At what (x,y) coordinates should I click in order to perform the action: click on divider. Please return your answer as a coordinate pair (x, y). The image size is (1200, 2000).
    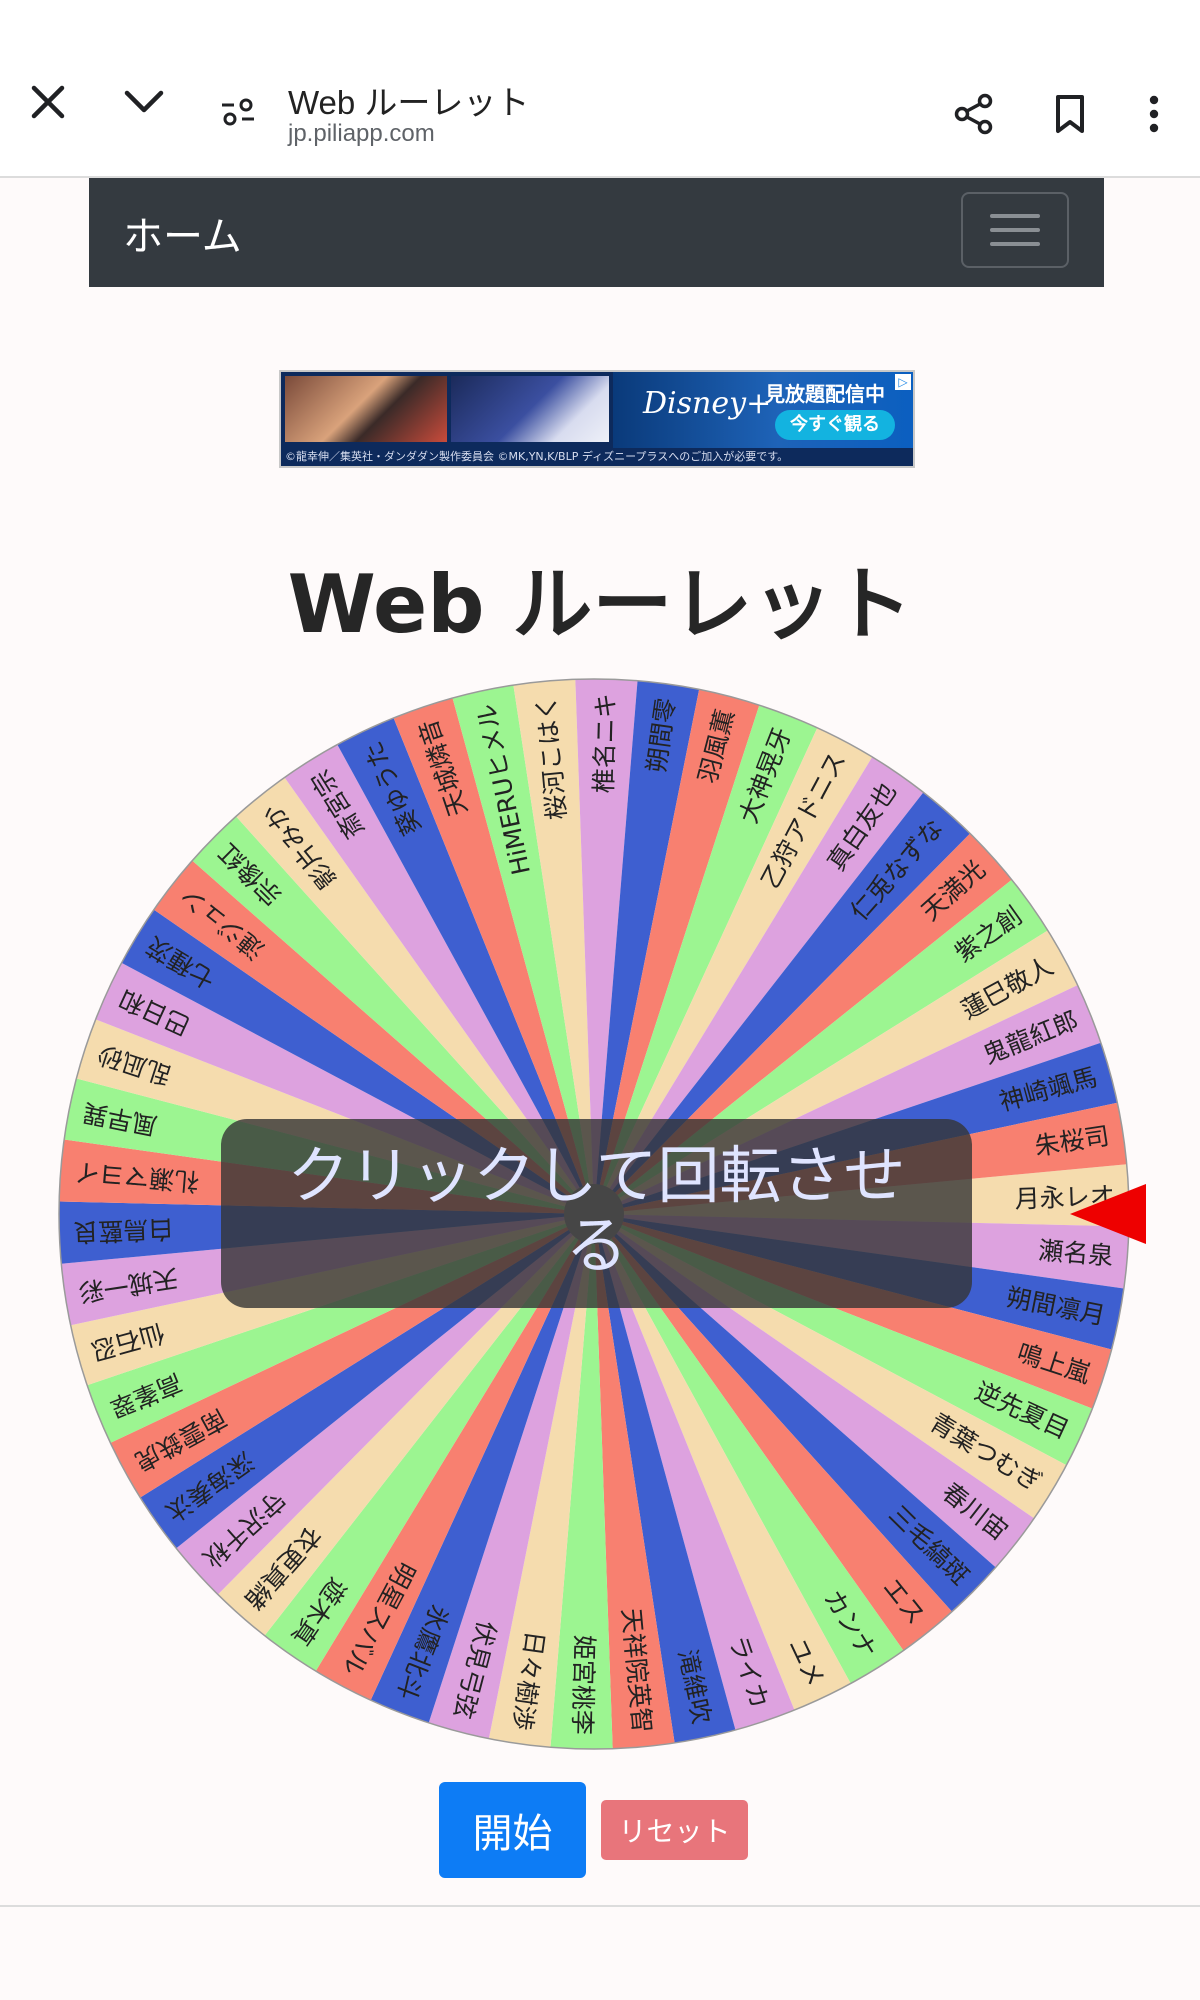
    Looking at the image, I should click on (600, 1906).